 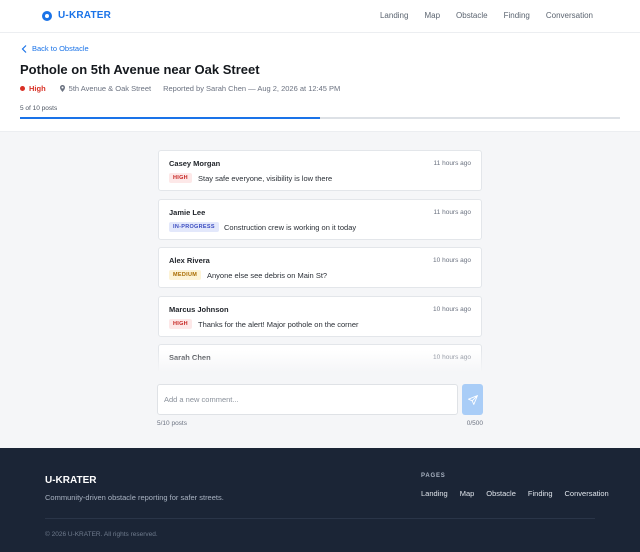 I want to click on logo-icon, so click(x=47, y=15).